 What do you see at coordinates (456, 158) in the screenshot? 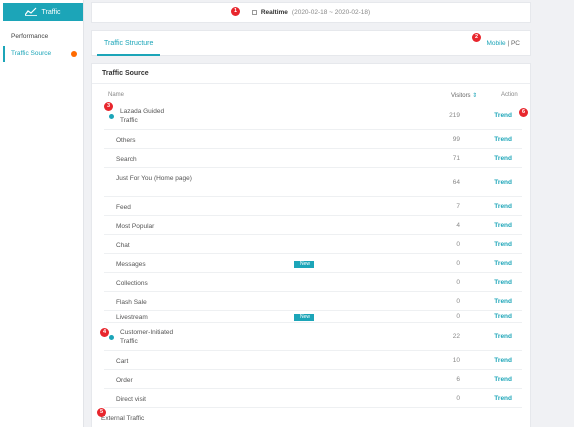
I see `row-visitors: 71` at bounding box center [456, 158].